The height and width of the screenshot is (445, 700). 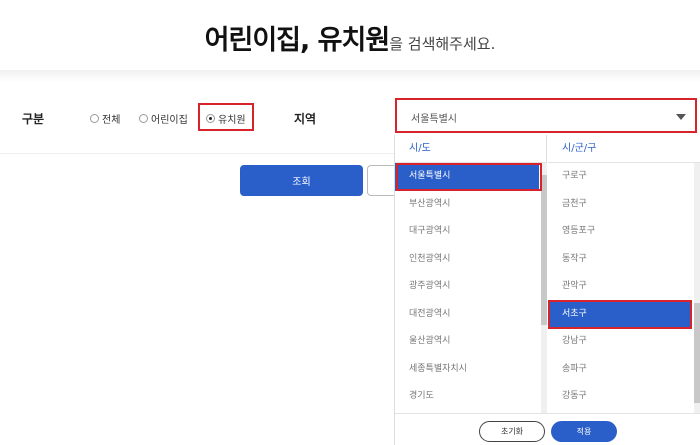 What do you see at coordinates (442, 44) in the screenshot?
I see `page-title-rest: 을 검색해주세요.` at bounding box center [442, 44].